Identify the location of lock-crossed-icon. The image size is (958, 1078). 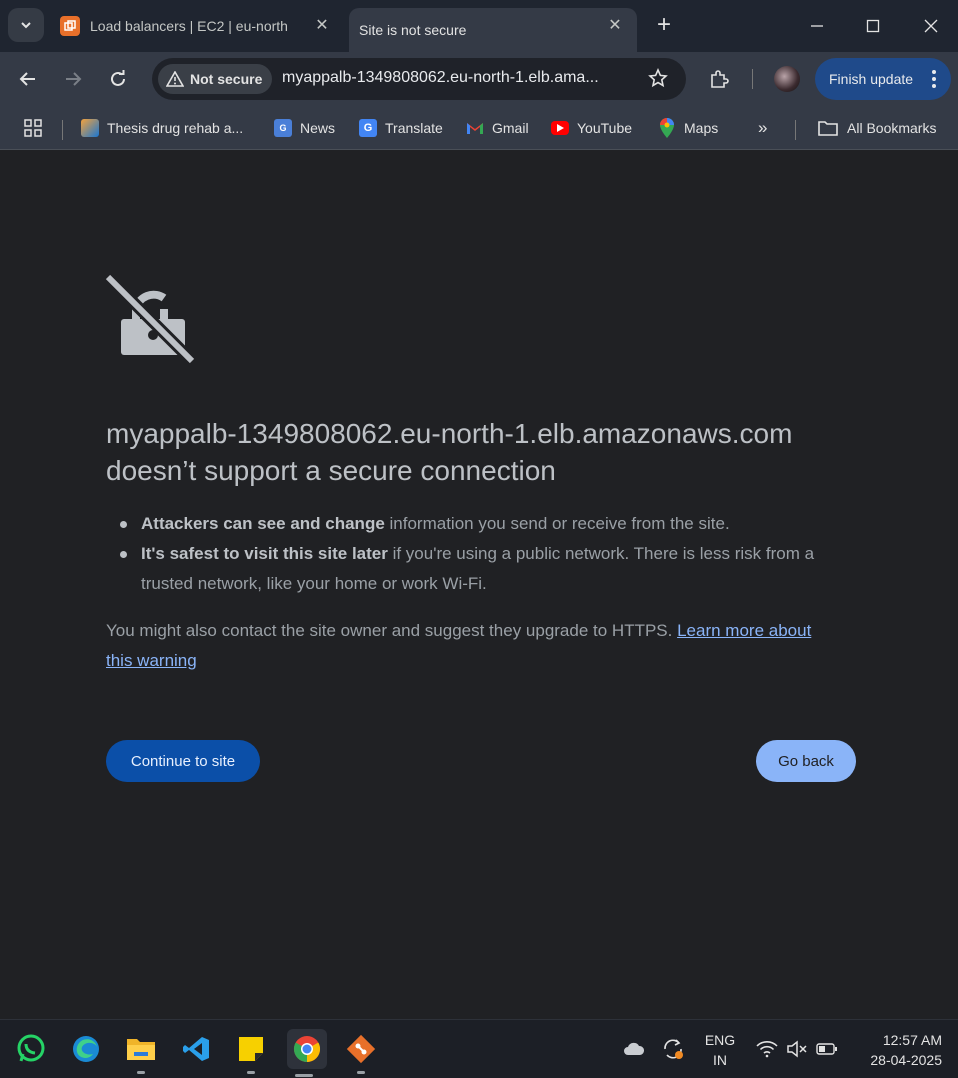
(150, 319).